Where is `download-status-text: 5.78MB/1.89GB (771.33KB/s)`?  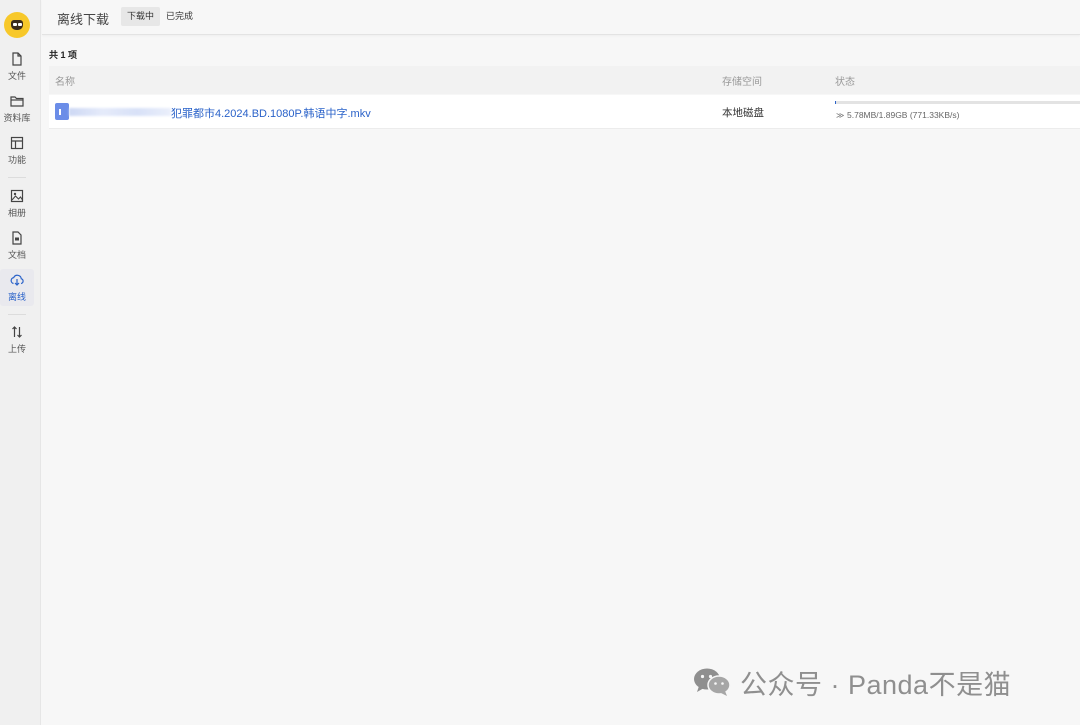
download-status-text: 5.78MB/1.89GB (771.33KB/s) is located at coordinates (903, 115).